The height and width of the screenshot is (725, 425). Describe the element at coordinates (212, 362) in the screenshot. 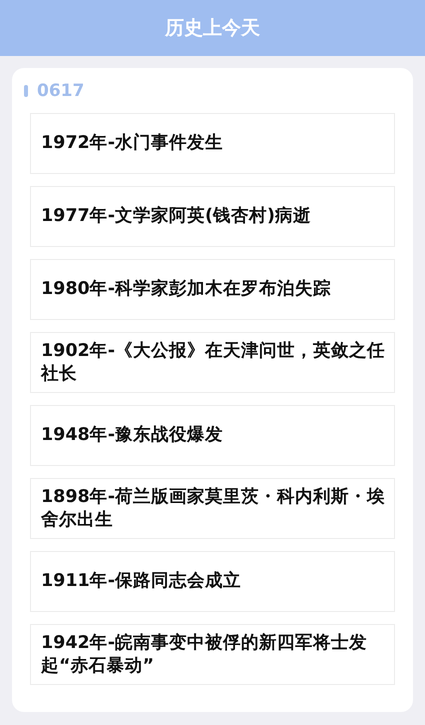

I see `event-item: 1902年-《大公报》在天津问世，英敛之任社长` at that location.